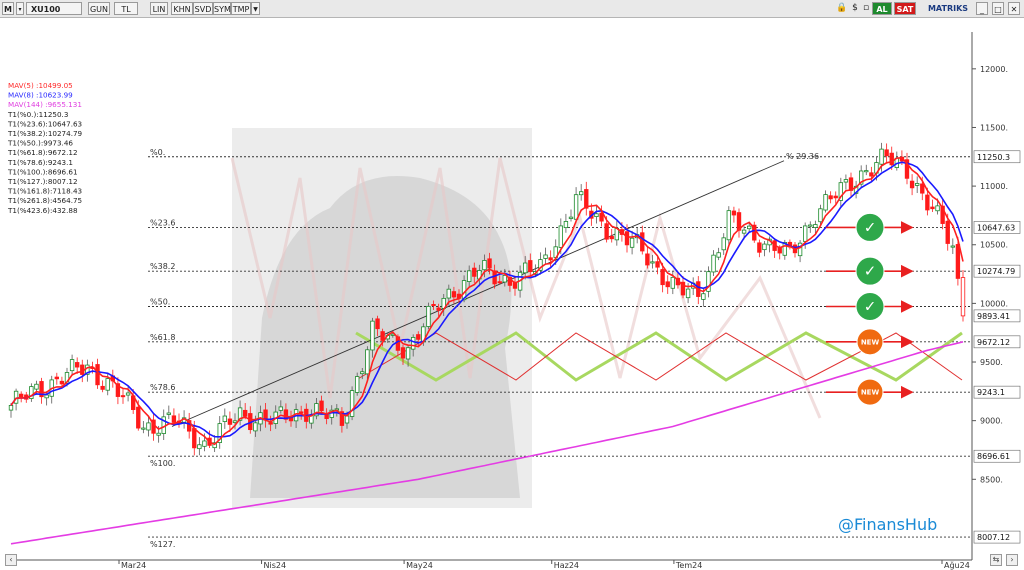  What do you see at coordinates (203, 8) in the screenshot?
I see `drawing-button: SVD` at bounding box center [203, 8].